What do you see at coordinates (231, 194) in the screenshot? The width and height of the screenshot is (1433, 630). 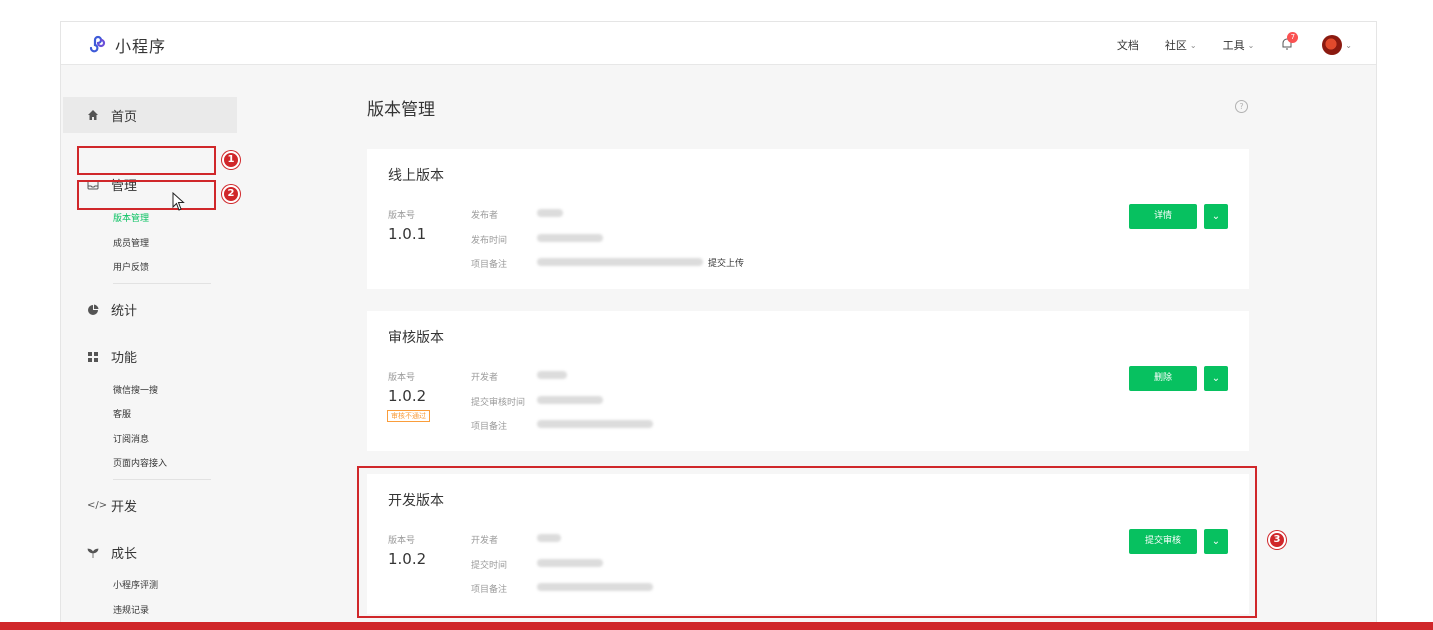 I see `step-marker: 2` at bounding box center [231, 194].